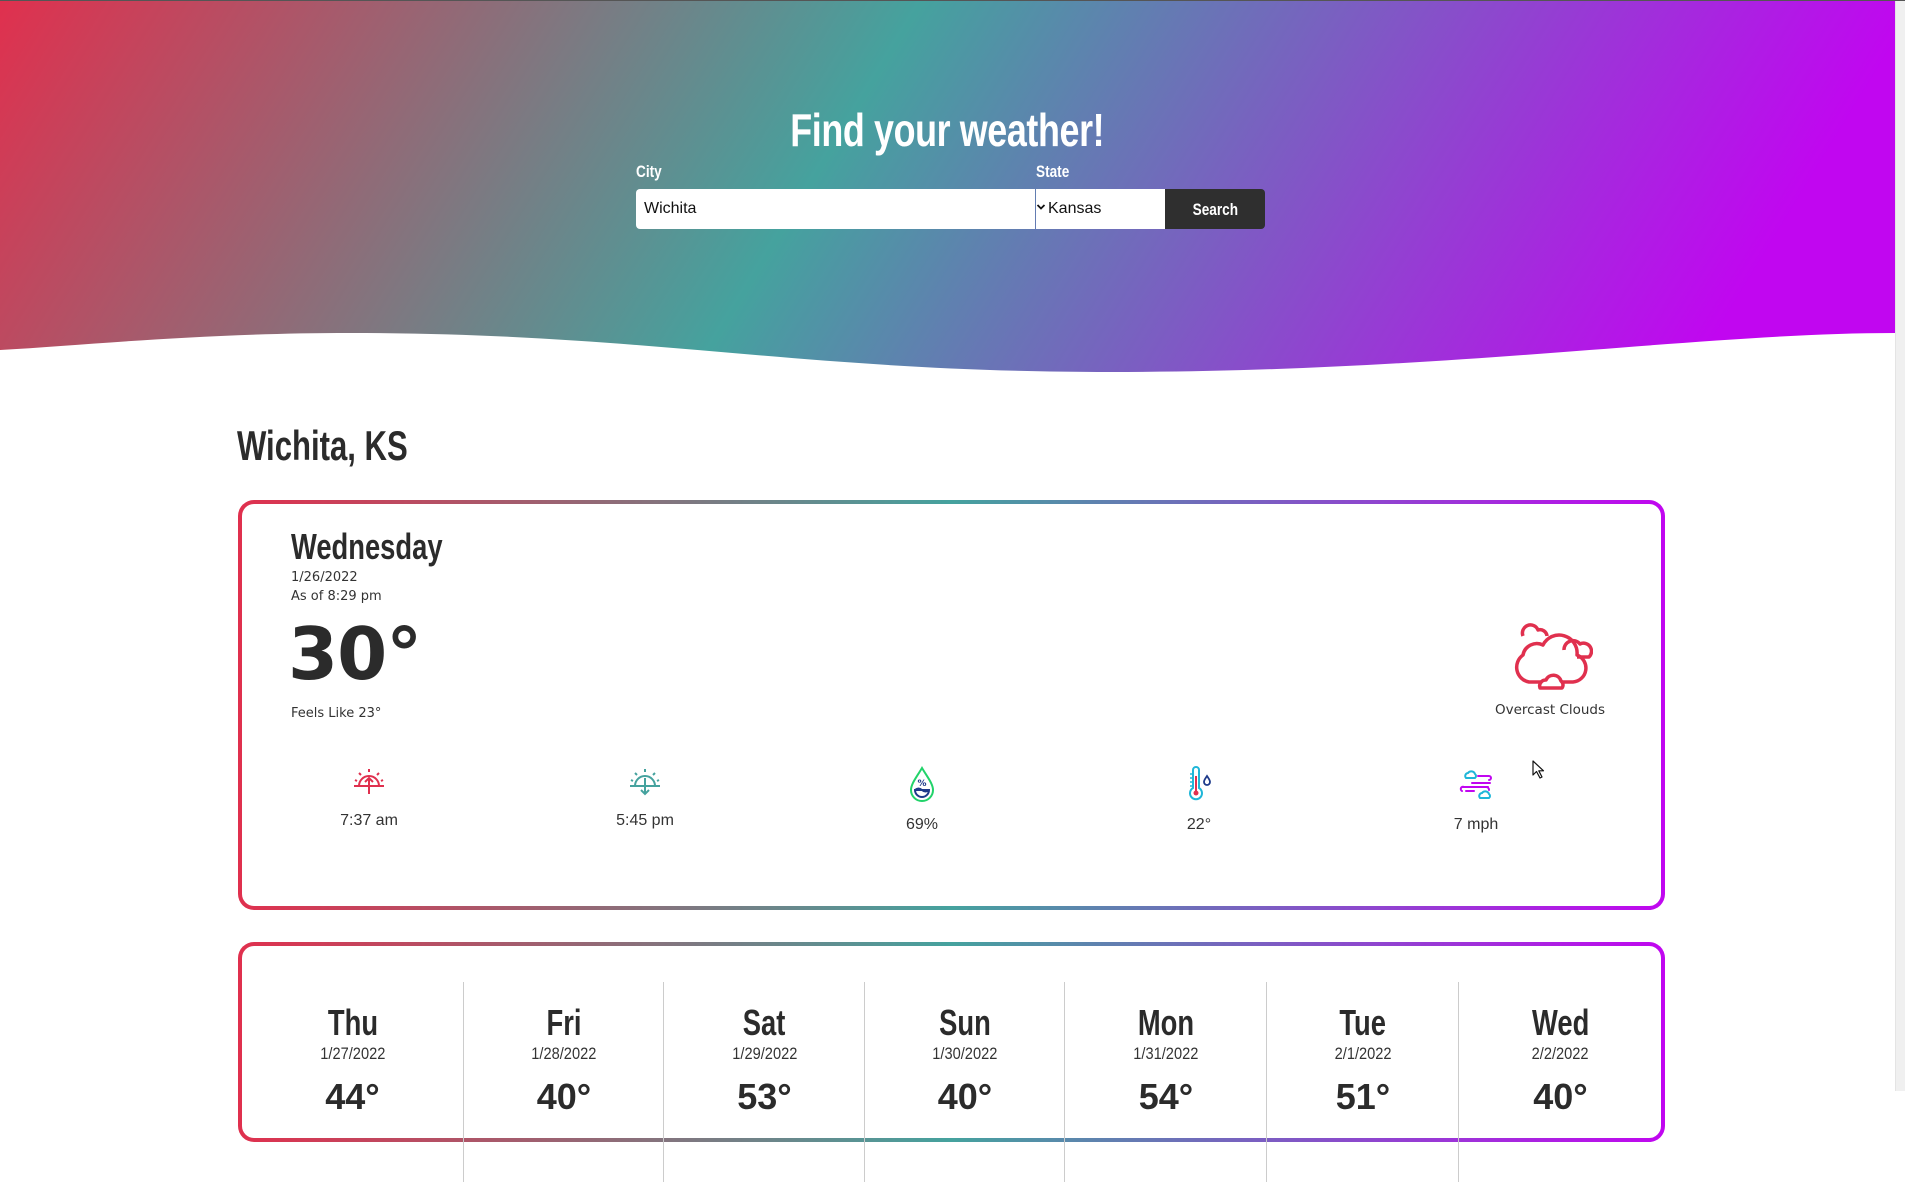 The height and width of the screenshot is (1182, 1905). What do you see at coordinates (1166, 1053) in the screenshot?
I see `forecast-date: 1/31/2022` at bounding box center [1166, 1053].